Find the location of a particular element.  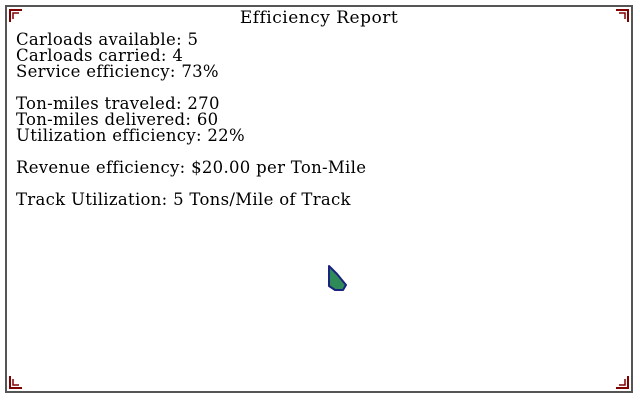

revenue-efficiency: Revenue efficiency: $20.00 per Ton-Mile is located at coordinates (191, 167).